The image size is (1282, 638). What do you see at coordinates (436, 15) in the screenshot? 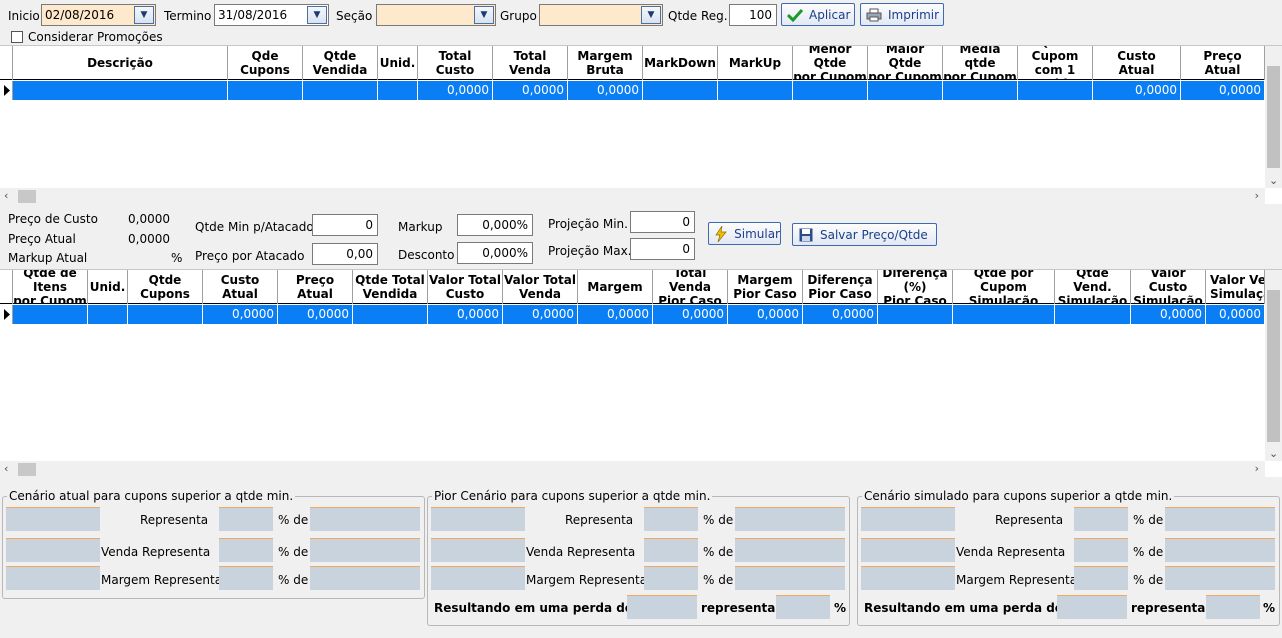
I see `secao-select: ▼` at bounding box center [436, 15].